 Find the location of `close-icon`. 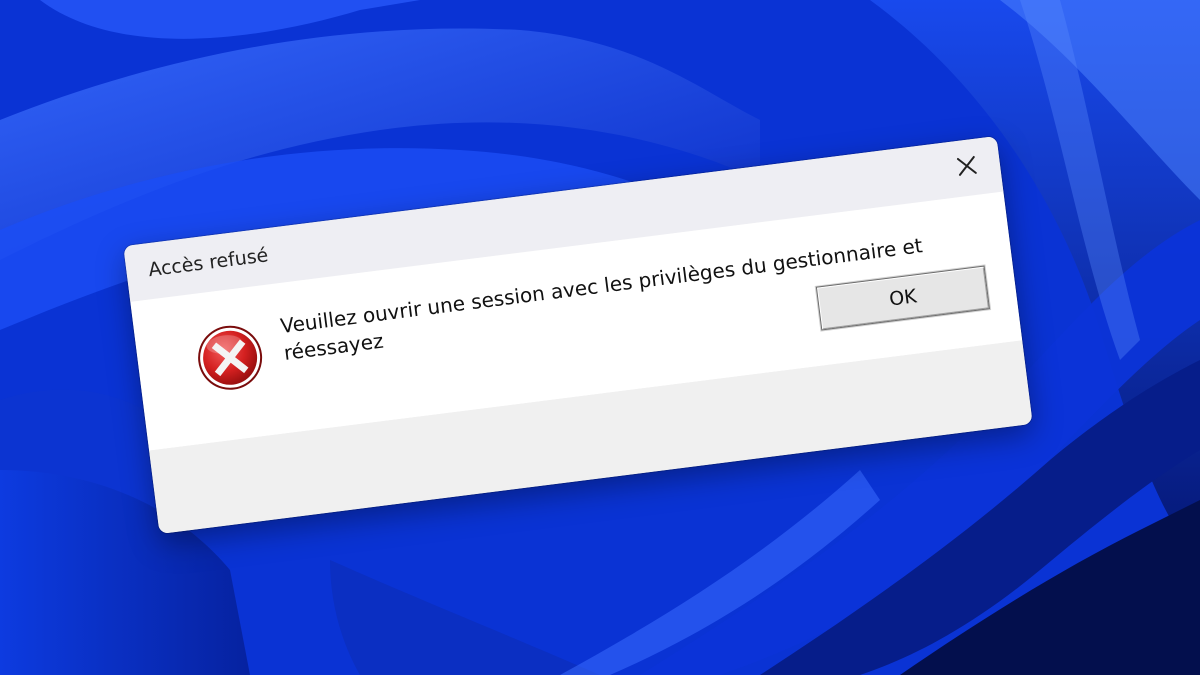

close-icon is located at coordinates (966, 165).